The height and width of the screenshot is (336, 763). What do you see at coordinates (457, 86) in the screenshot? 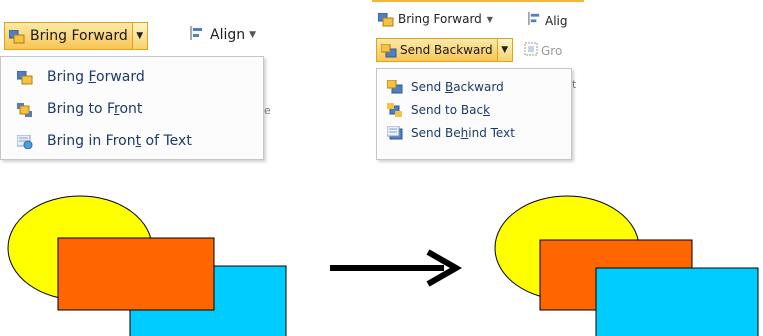
I see `menu-label: Send Backward` at bounding box center [457, 86].